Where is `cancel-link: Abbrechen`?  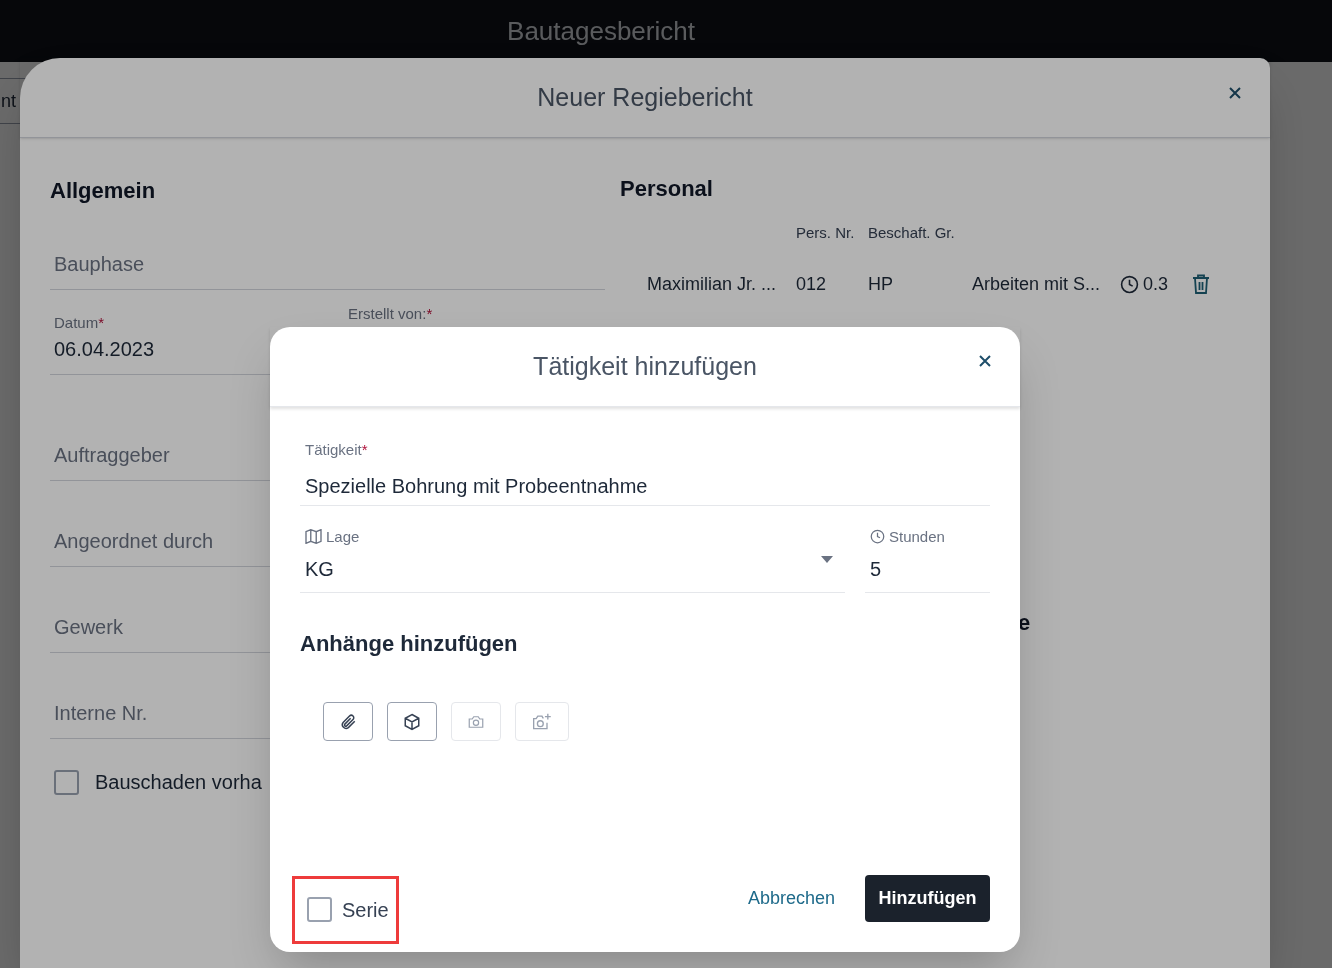
cancel-link: Abbrechen is located at coordinates (791, 898).